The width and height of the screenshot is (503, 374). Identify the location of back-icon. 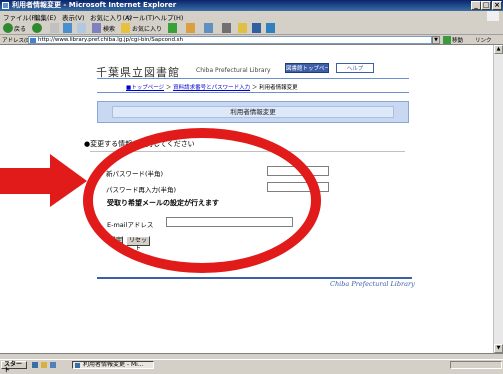
(8, 28).